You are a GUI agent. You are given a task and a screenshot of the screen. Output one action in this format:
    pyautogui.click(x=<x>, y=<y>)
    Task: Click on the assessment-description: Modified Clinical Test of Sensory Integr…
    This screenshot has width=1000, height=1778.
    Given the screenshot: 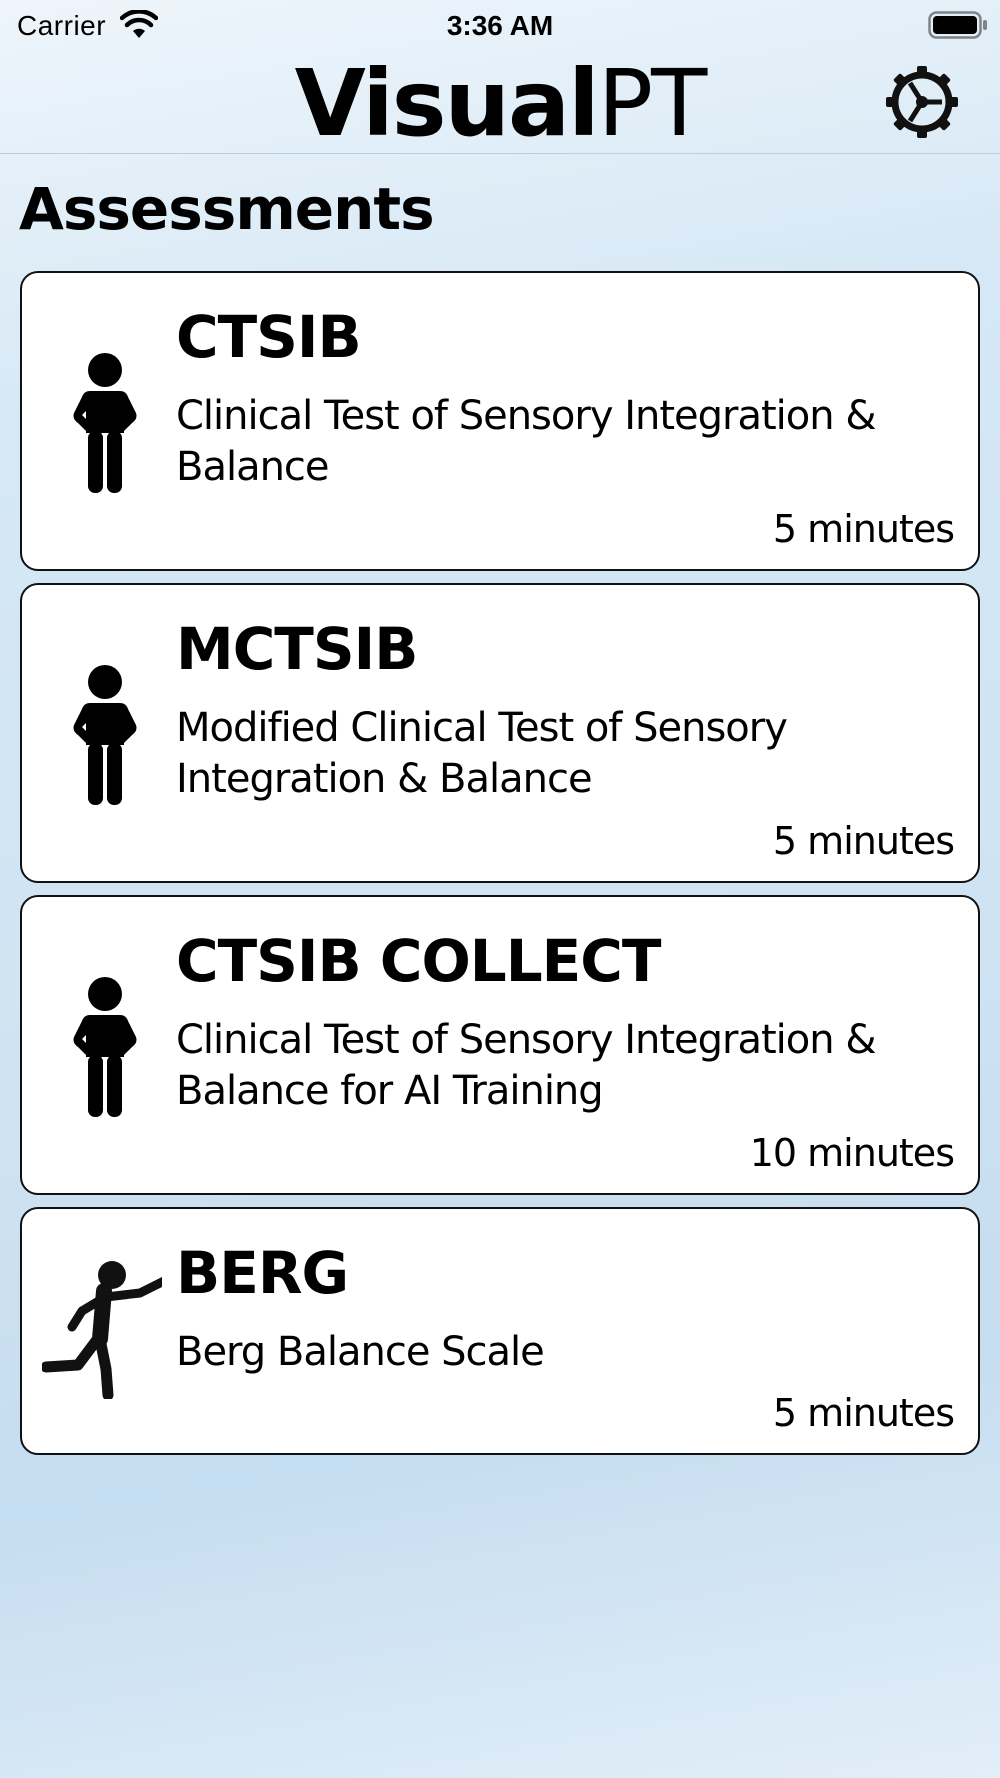 What is the action you would take?
    pyautogui.click(x=482, y=753)
    